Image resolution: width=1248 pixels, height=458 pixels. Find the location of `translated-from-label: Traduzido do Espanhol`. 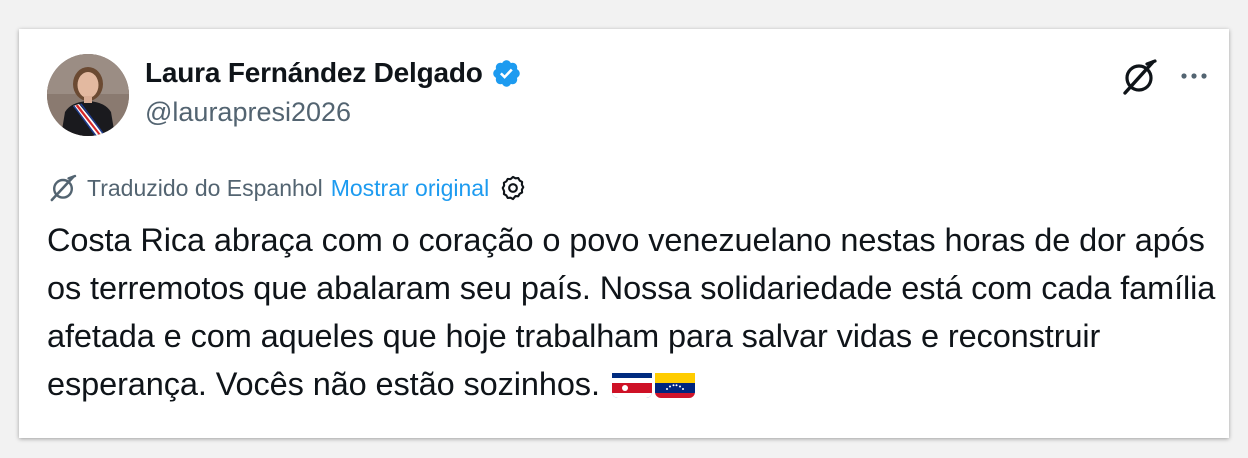

translated-from-label: Traduzido do Espanhol is located at coordinates (205, 187).